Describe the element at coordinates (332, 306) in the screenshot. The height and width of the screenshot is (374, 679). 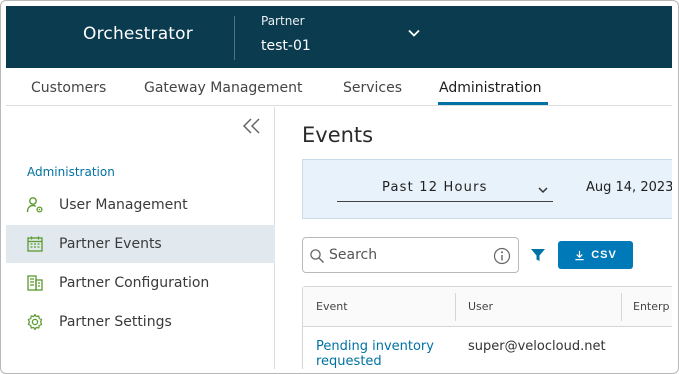
I see `column-header-event: Event` at that location.